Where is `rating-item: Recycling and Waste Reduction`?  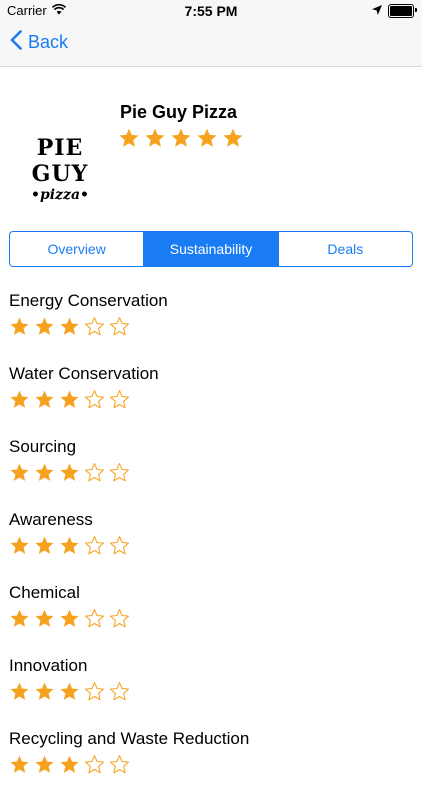 rating-item: Recycling and Waste Reduction is located at coordinates (211, 764).